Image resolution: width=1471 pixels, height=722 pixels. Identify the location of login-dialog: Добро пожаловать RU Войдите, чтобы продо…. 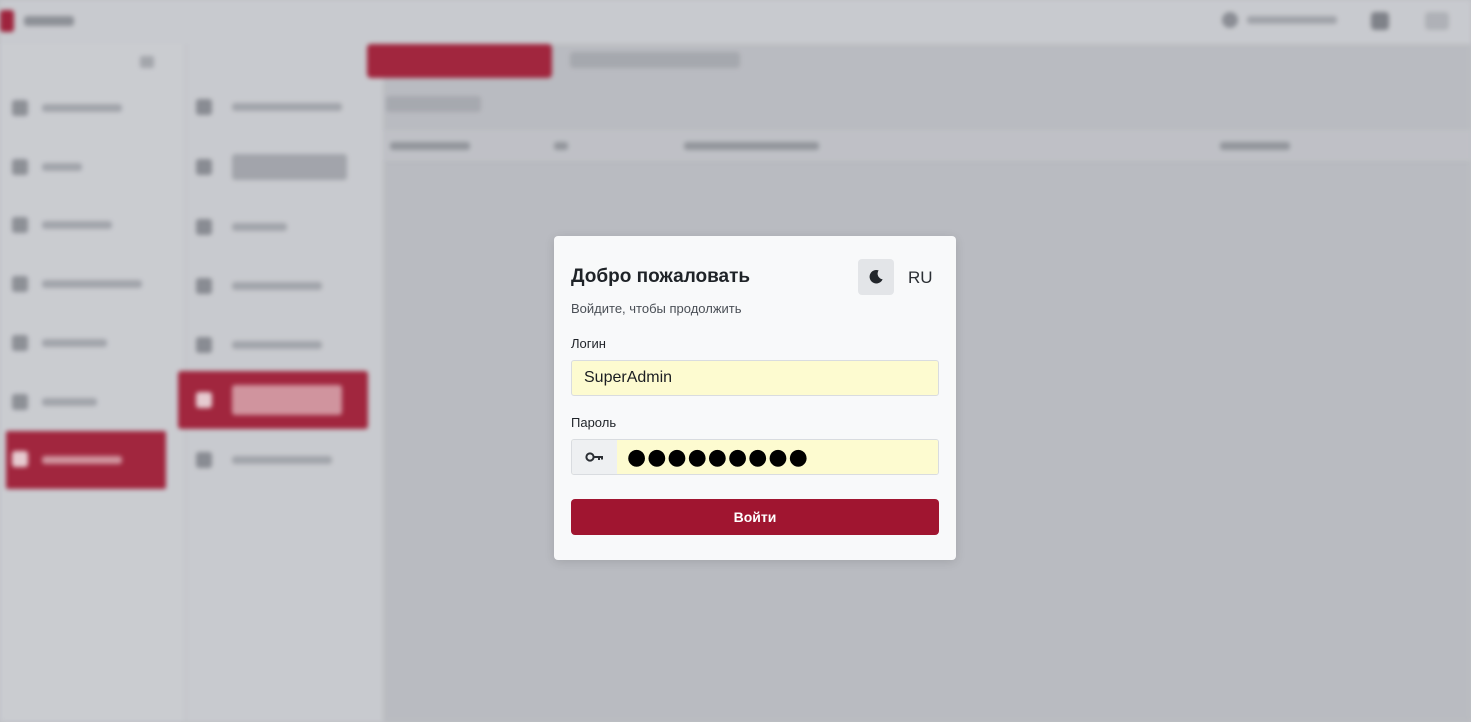
(755, 398).